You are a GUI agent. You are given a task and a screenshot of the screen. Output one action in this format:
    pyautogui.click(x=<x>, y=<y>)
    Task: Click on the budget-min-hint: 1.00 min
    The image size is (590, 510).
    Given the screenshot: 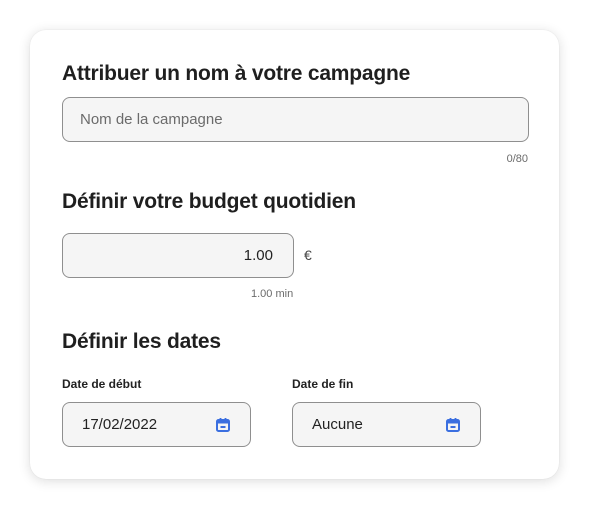 What is the action you would take?
    pyautogui.click(x=272, y=294)
    